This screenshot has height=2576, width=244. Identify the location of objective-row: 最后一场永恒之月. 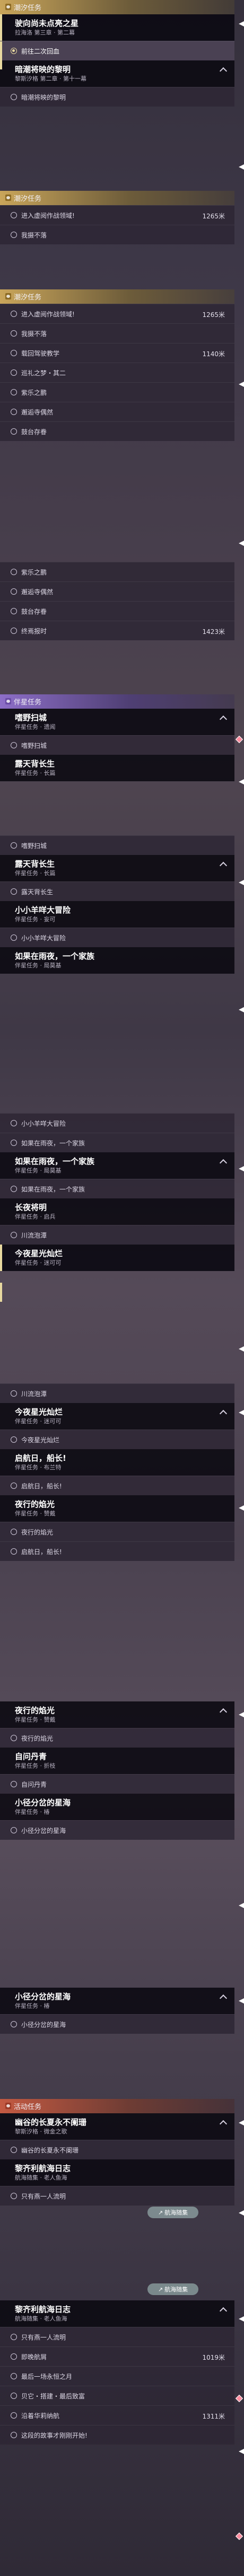
(117, 2376).